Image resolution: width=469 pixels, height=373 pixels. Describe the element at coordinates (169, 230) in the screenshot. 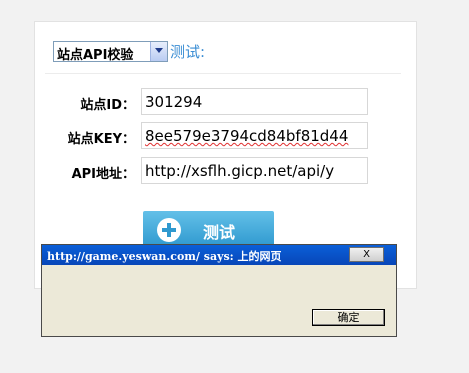

I see `plus-circle-icon` at that location.